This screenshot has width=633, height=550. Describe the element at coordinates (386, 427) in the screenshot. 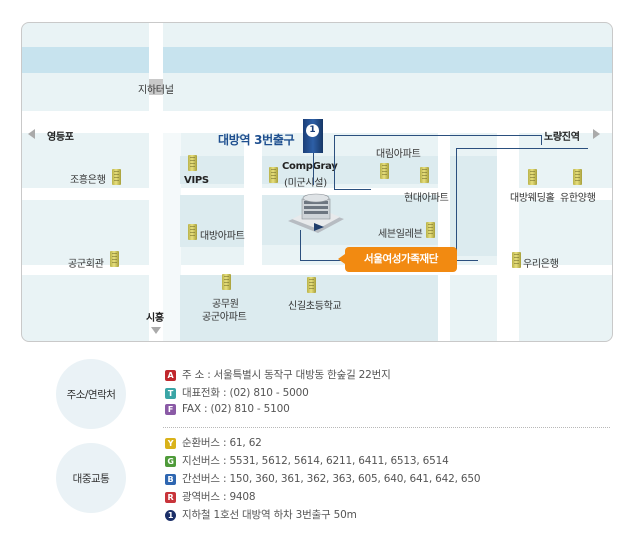

I see `section-divider` at that location.